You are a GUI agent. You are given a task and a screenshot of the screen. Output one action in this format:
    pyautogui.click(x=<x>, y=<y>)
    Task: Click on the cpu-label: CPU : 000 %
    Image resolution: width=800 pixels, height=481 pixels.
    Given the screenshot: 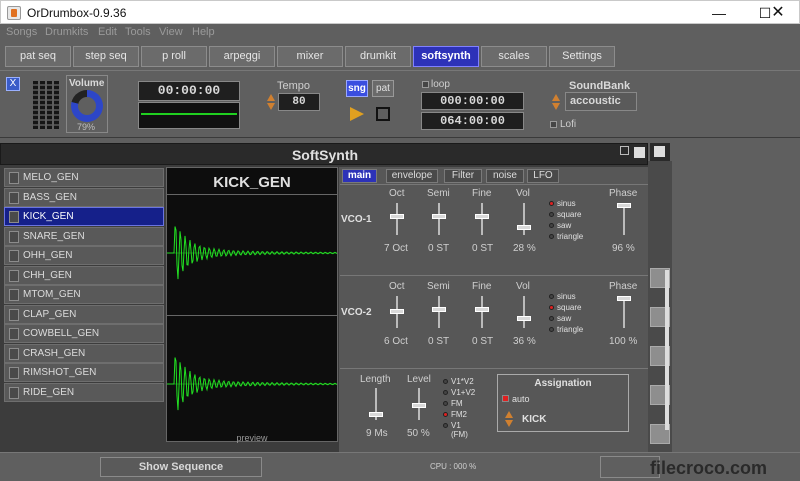 What is the action you would take?
    pyautogui.click(x=453, y=466)
    